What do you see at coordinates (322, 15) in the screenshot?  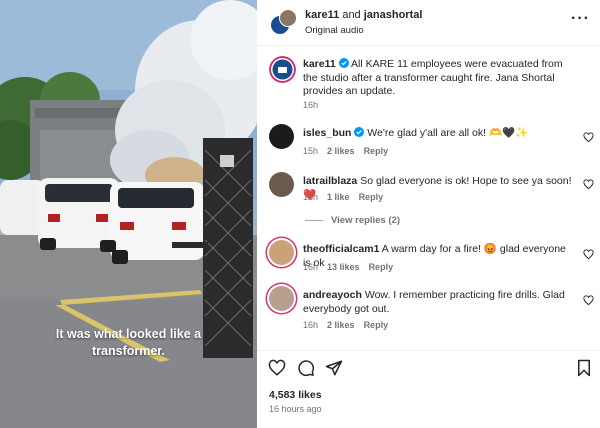 I see `author-link-kare11: kare11` at bounding box center [322, 15].